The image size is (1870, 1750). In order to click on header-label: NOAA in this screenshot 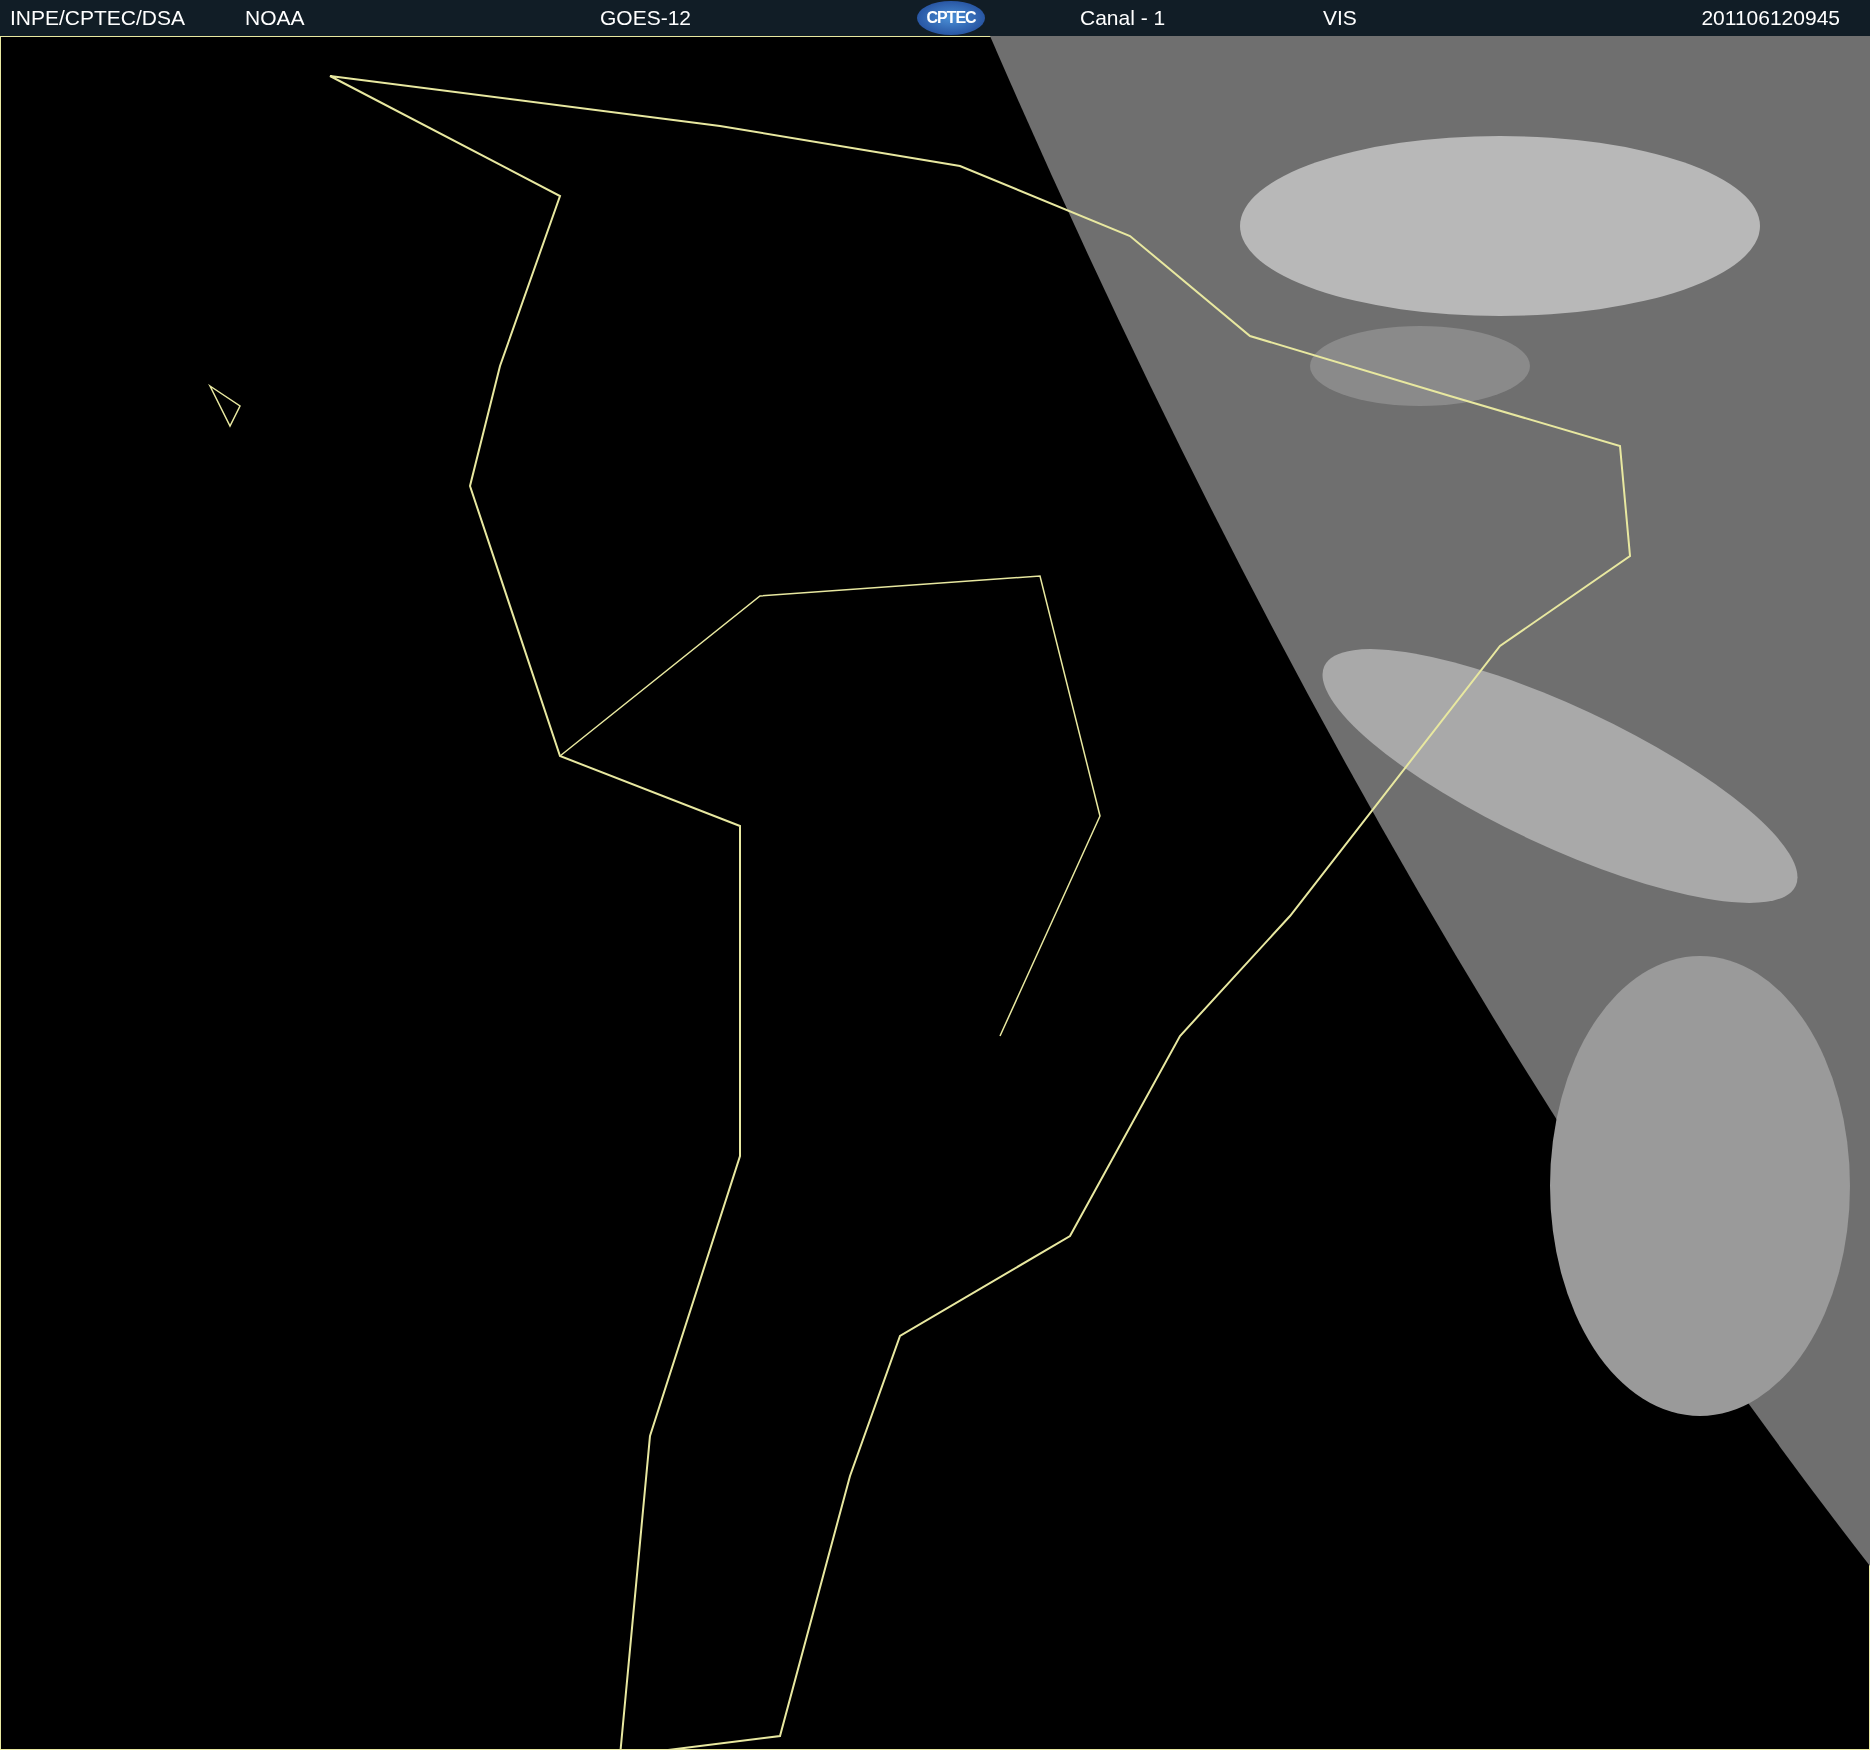, I will do `click(275, 18)`.